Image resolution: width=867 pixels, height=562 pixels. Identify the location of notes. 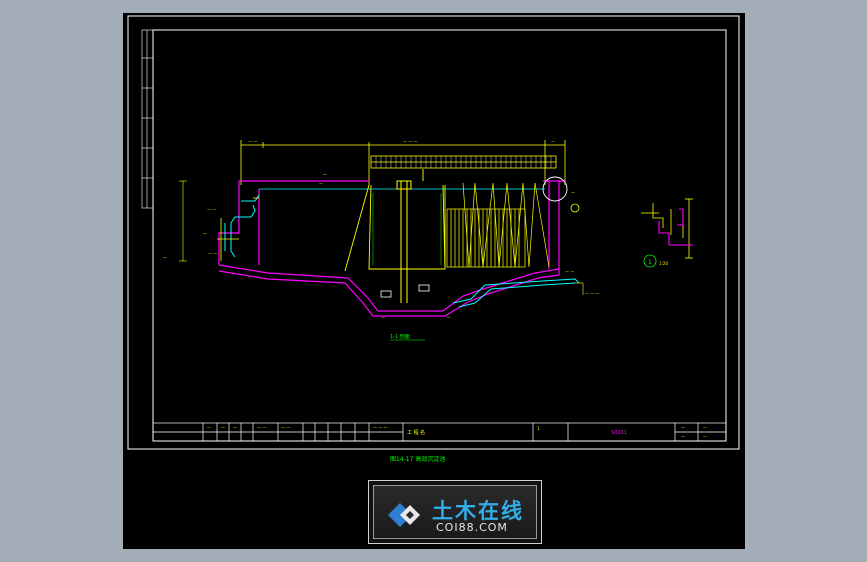
(381, 237).